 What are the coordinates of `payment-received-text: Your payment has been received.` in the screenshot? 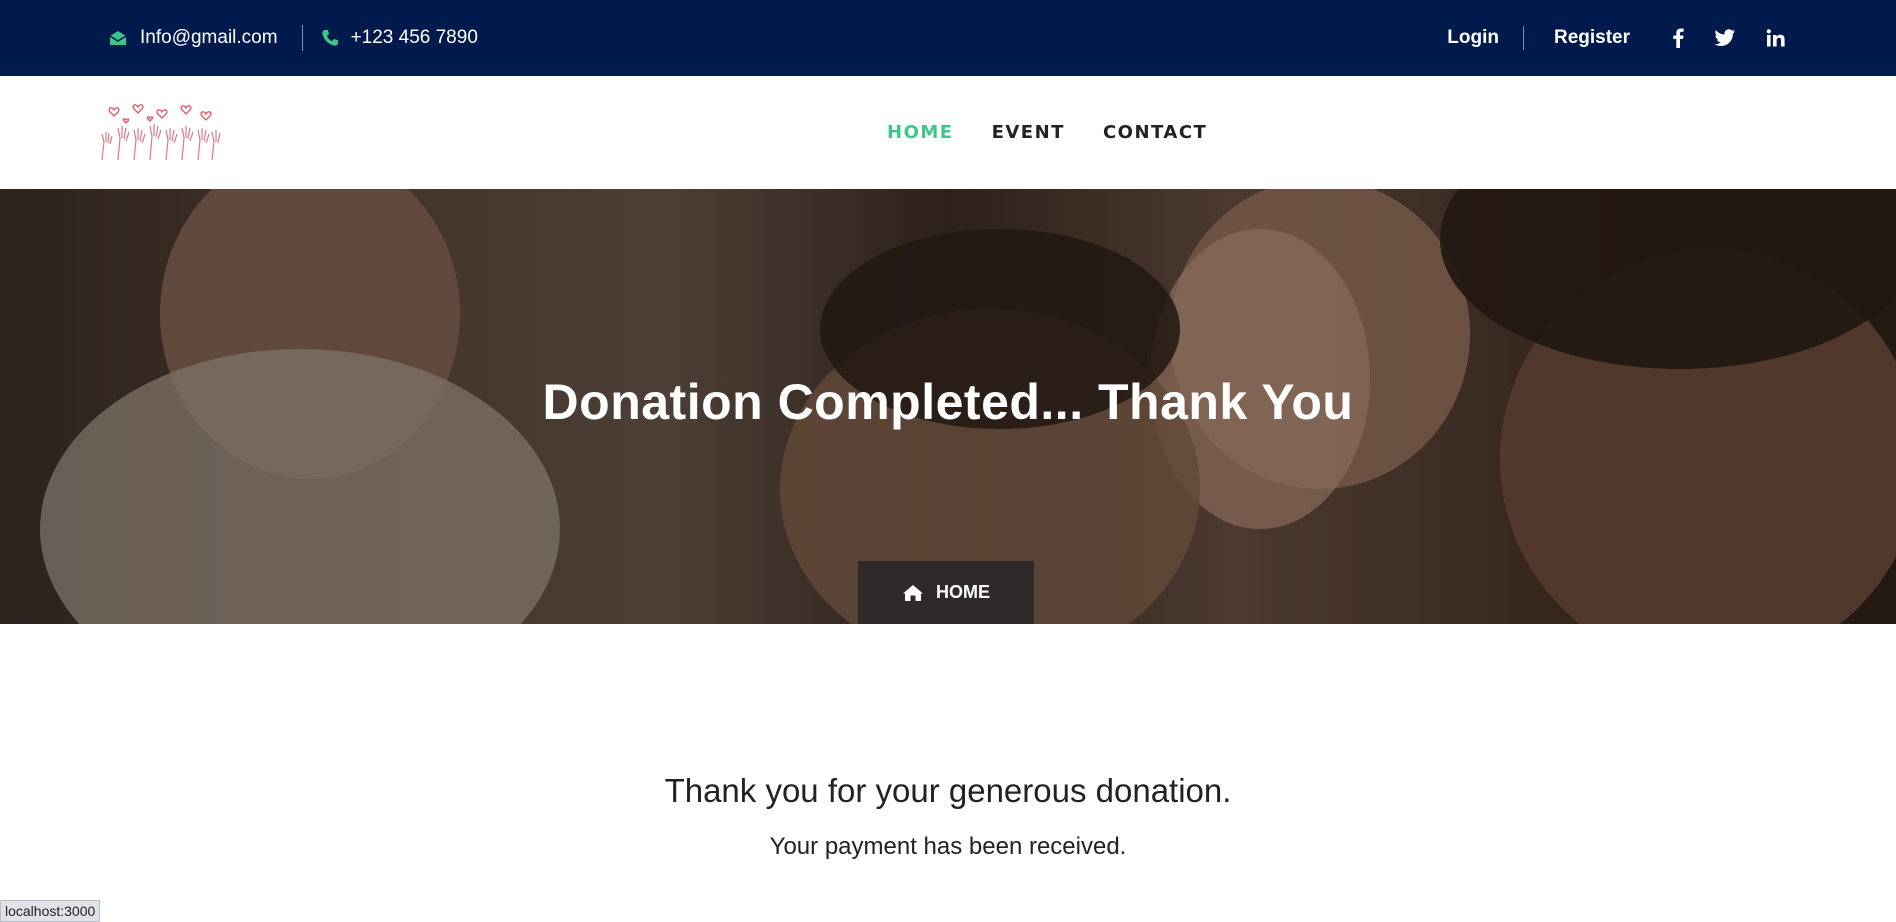 It's located at (948, 846).